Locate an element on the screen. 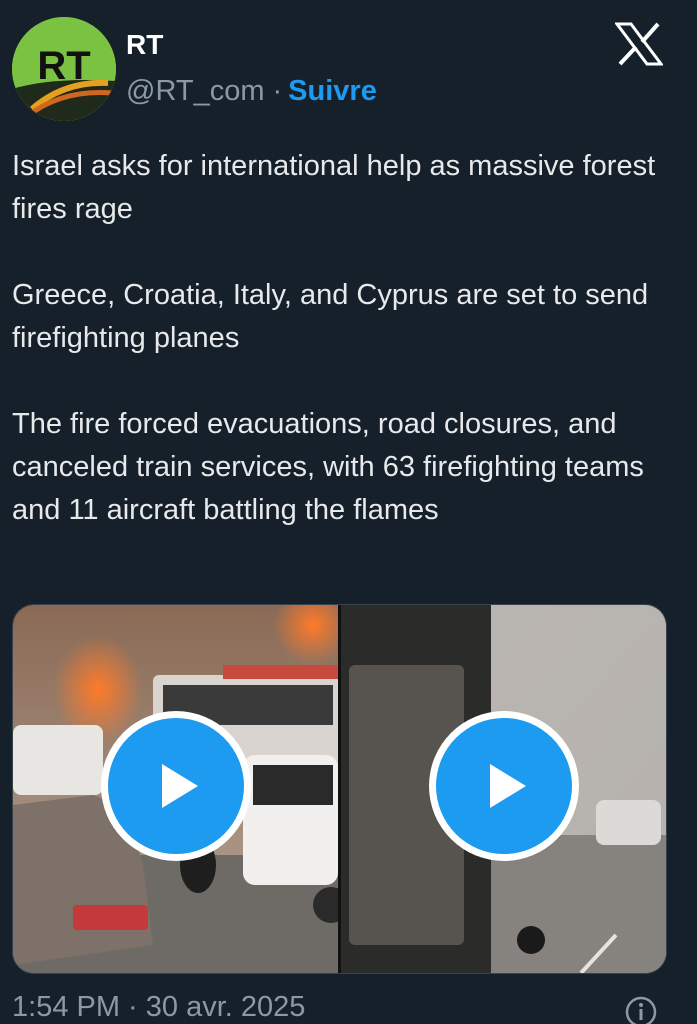  account-name: RT is located at coordinates (144, 45).